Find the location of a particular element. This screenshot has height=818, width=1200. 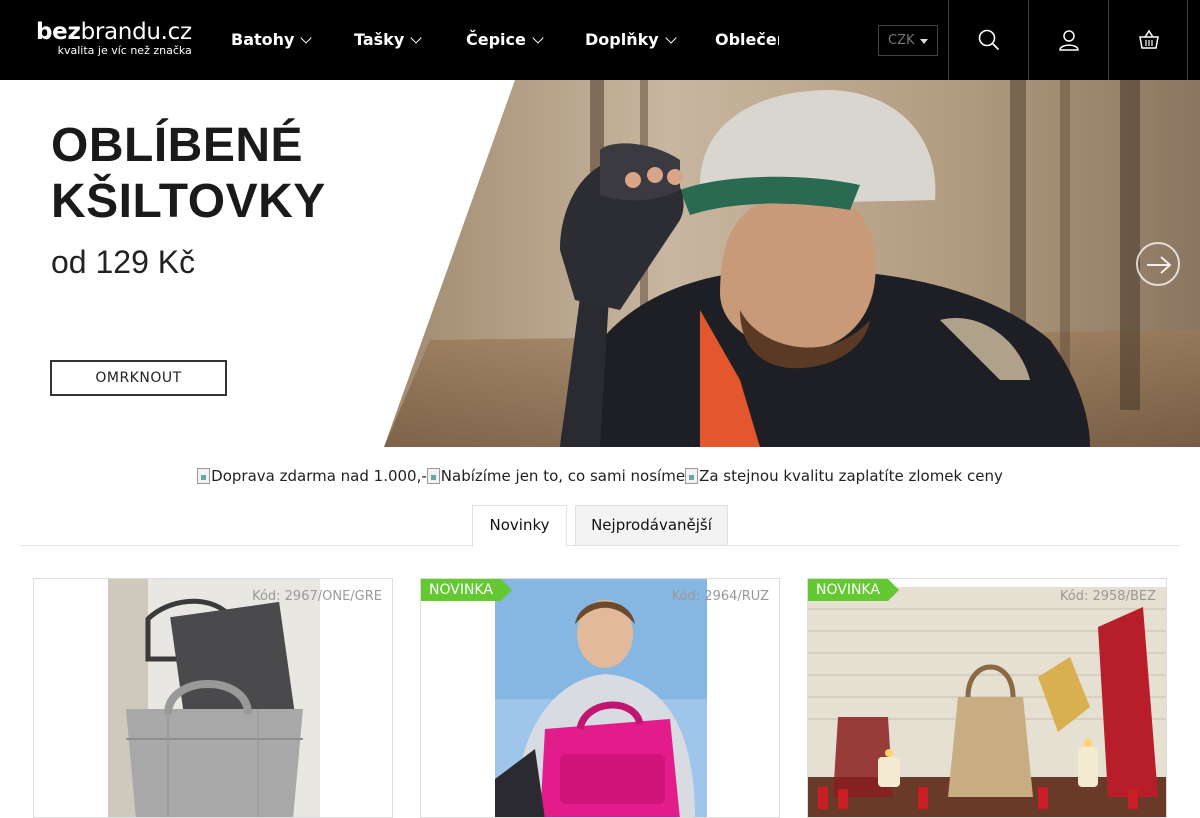

slider-next-button is located at coordinates (1158, 264).